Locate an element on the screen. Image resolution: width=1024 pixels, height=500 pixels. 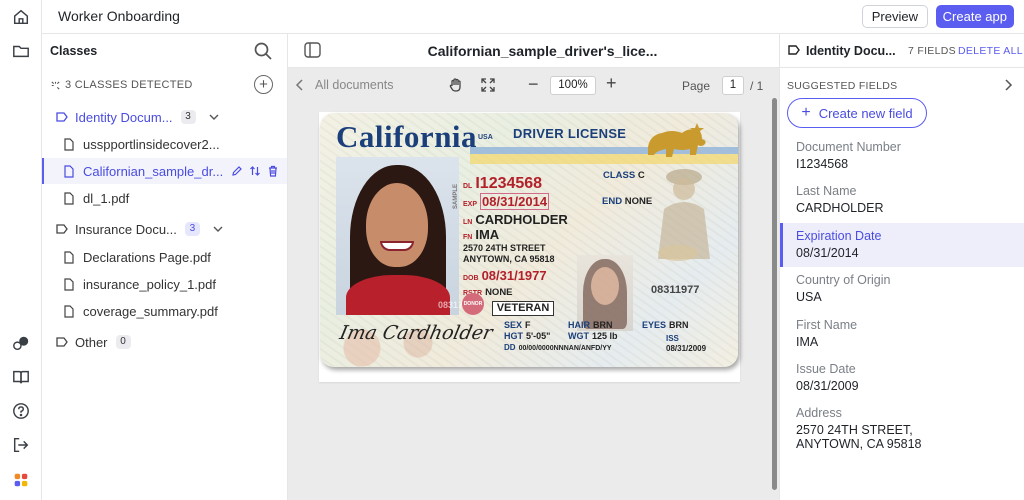
file-row-actions is located at coordinates (255, 171).